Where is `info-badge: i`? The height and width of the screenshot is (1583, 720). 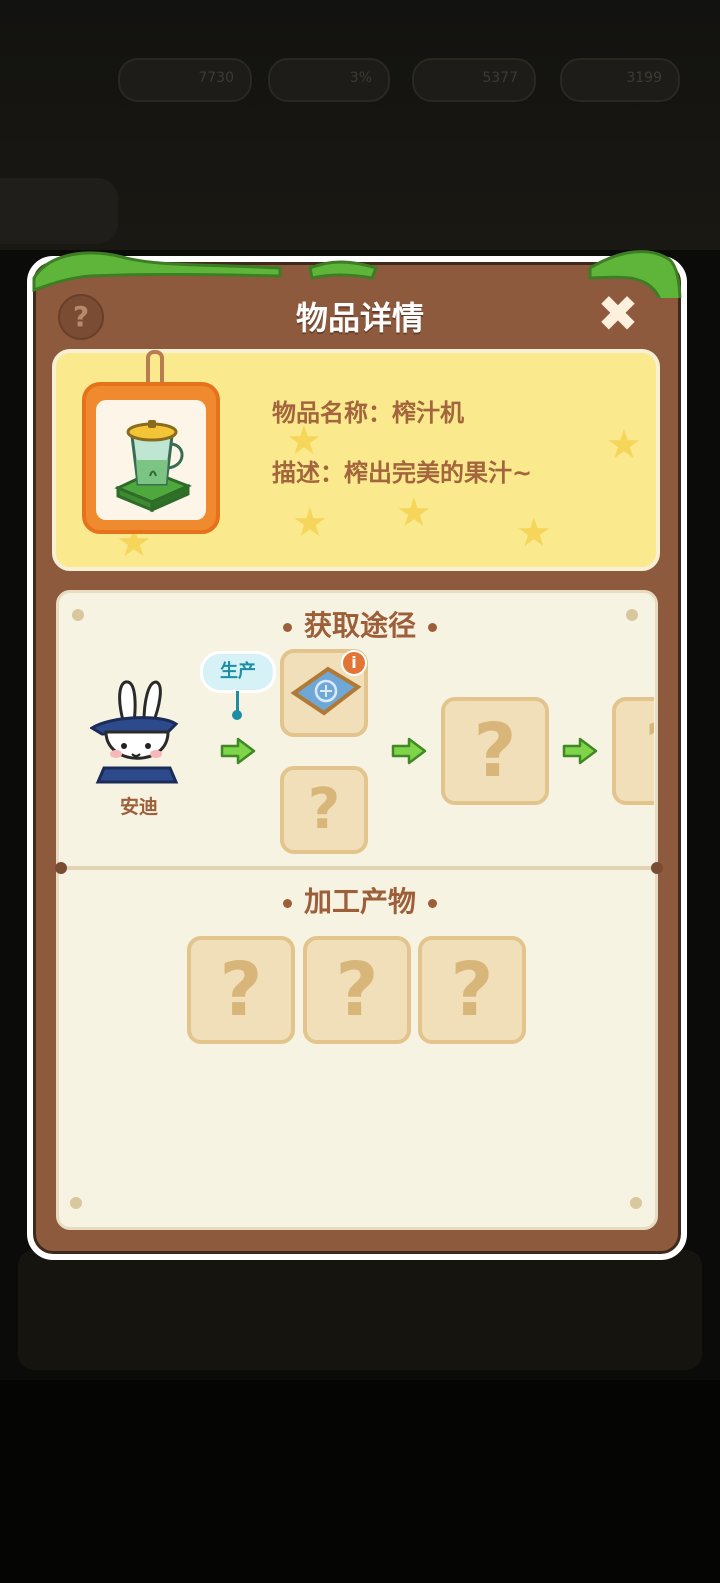
info-badge: i is located at coordinates (354, 663).